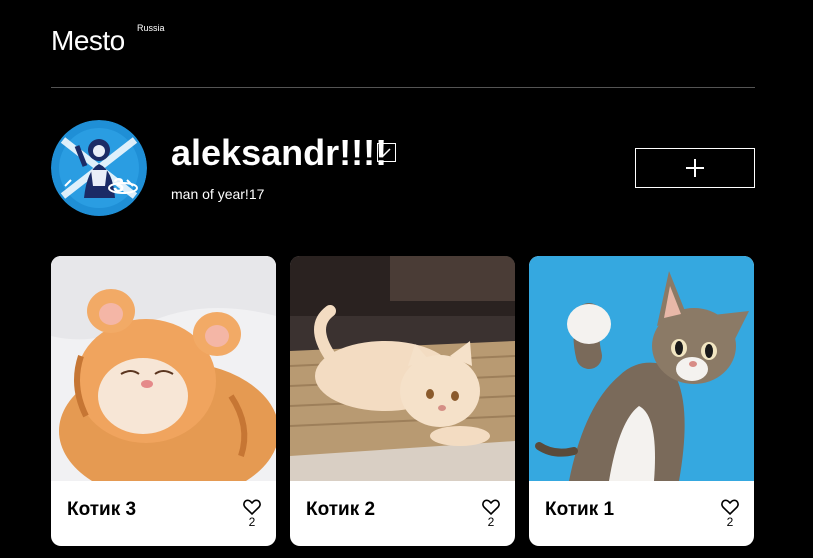 The image size is (813, 558). Describe the element at coordinates (151, 28) in the screenshot. I see `logo-subtitle: Russia` at that location.